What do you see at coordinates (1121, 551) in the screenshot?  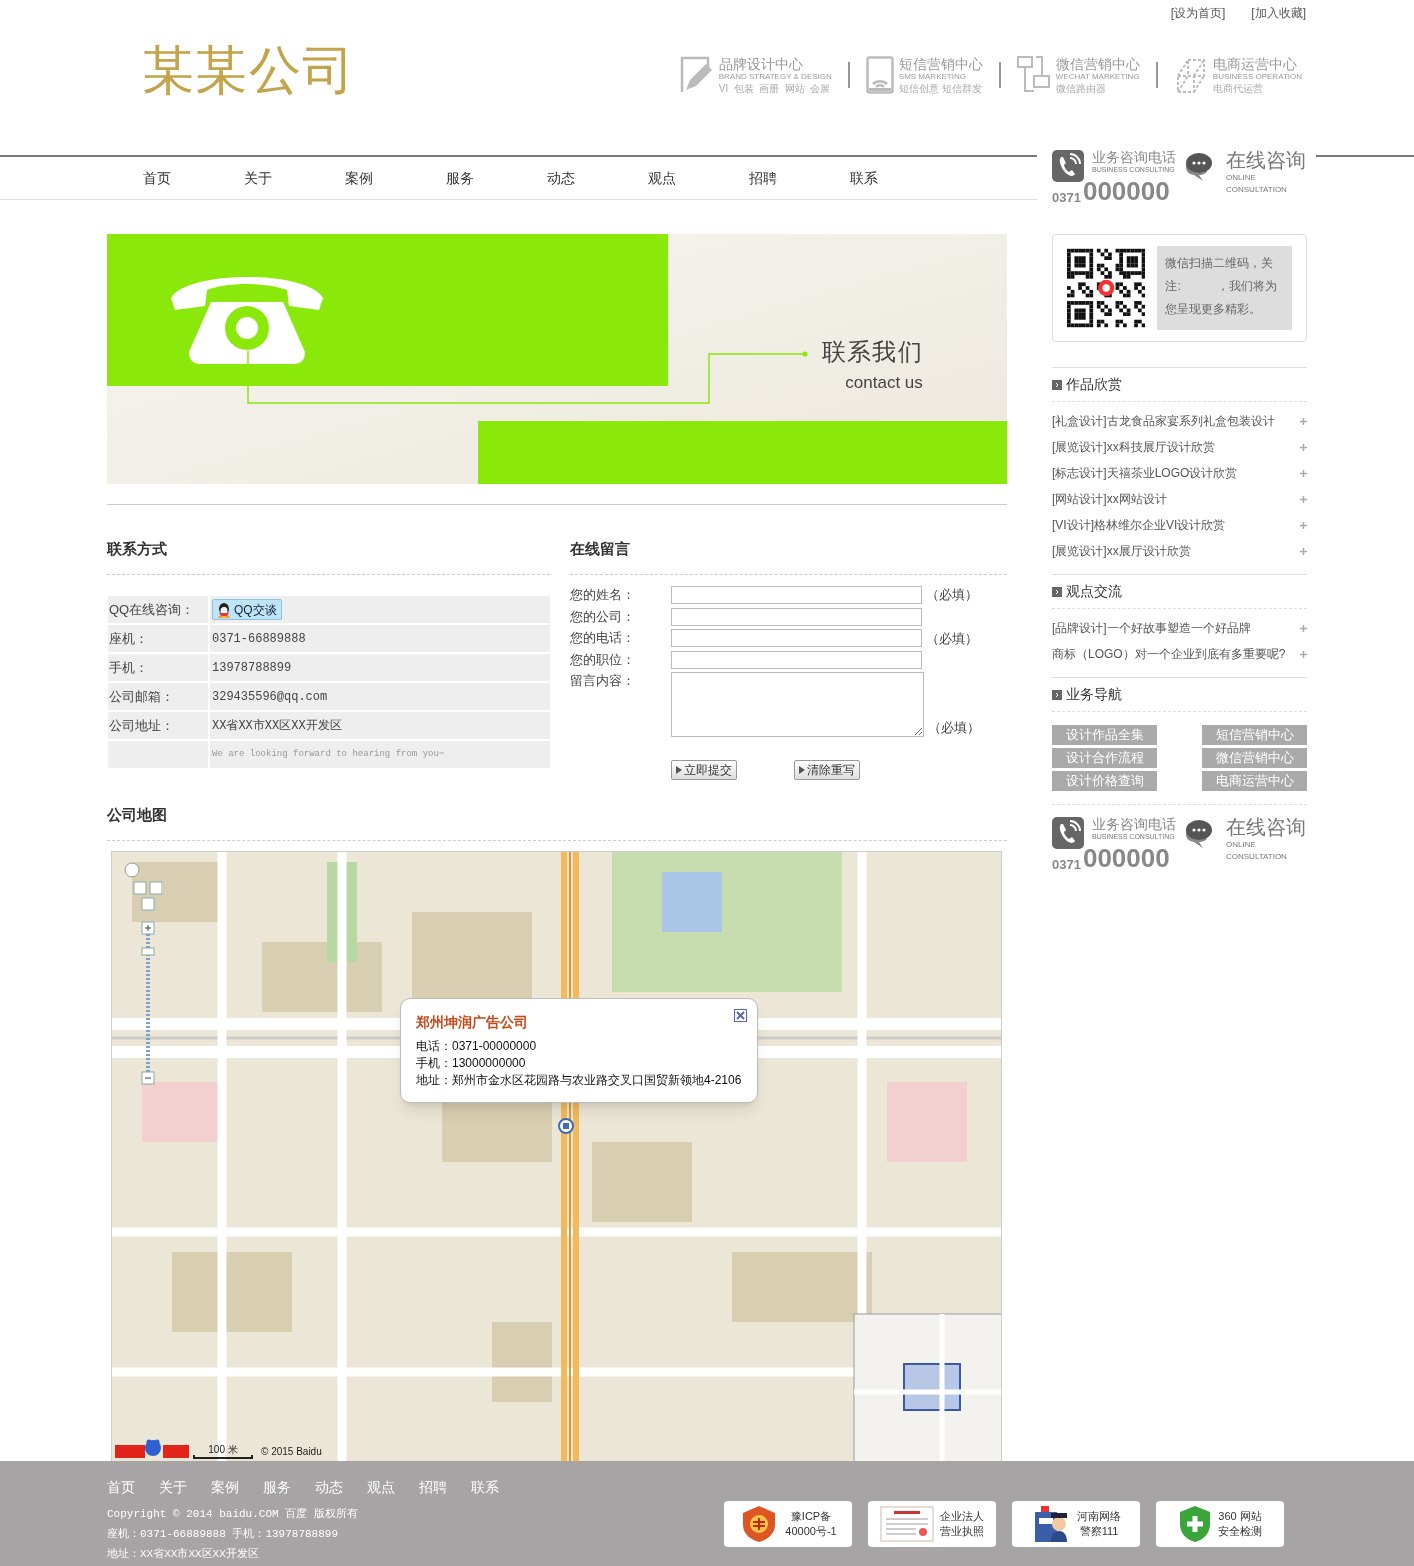 I see `sidebar-link: [展览设计]xx展厅设计欣赏` at bounding box center [1121, 551].